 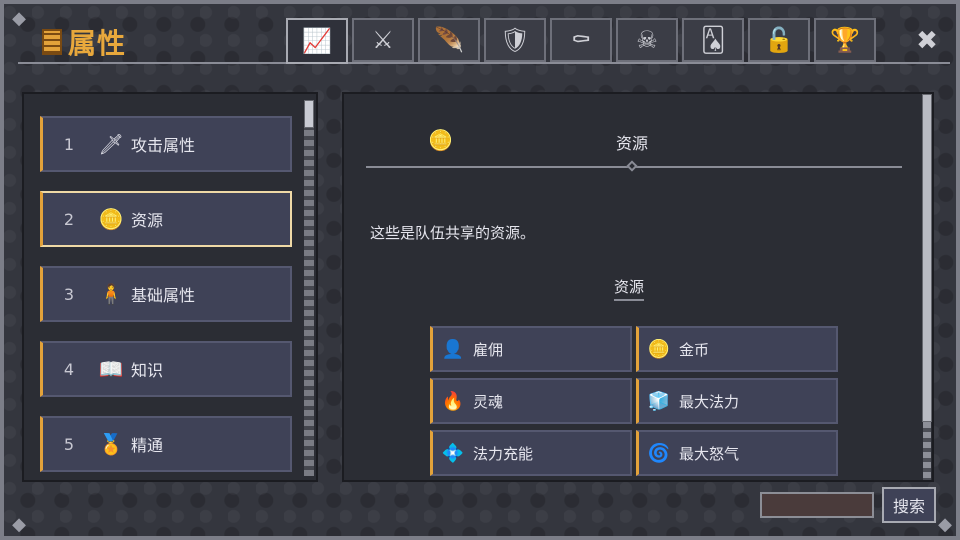 What do you see at coordinates (659, 453) in the screenshot?
I see `rage-icon: 🌀` at bounding box center [659, 453].